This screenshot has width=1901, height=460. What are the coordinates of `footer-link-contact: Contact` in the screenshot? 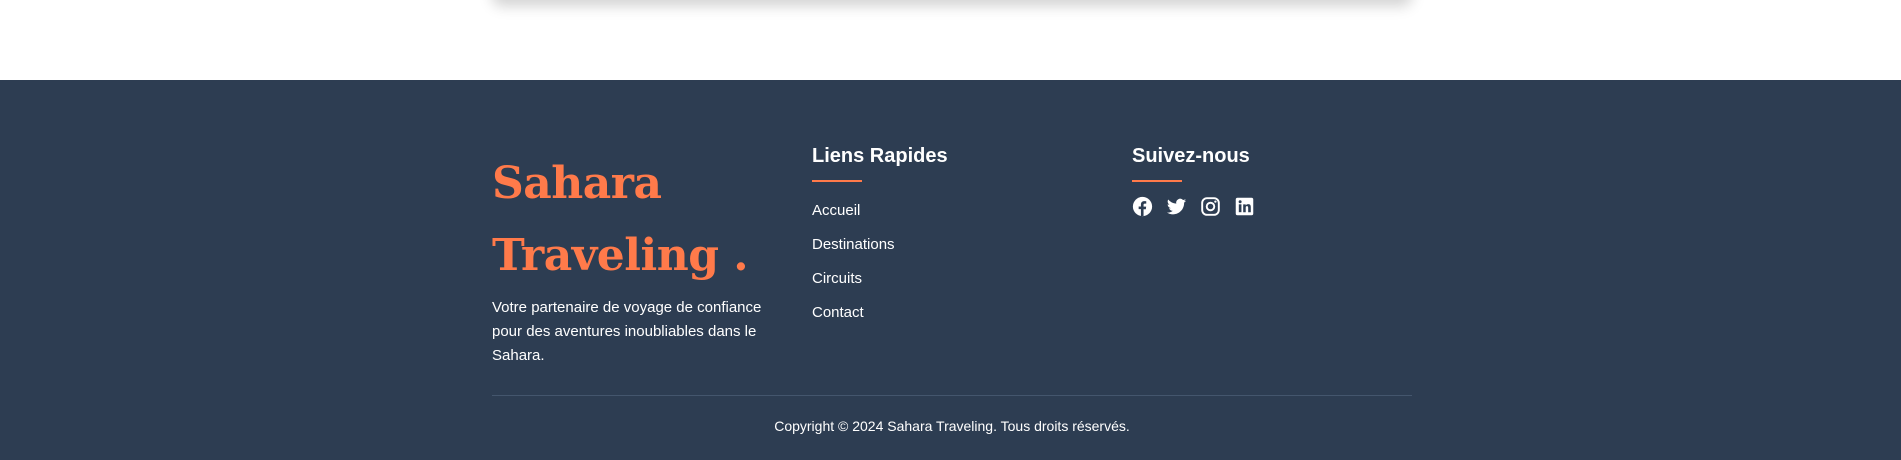 It's located at (942, 313).